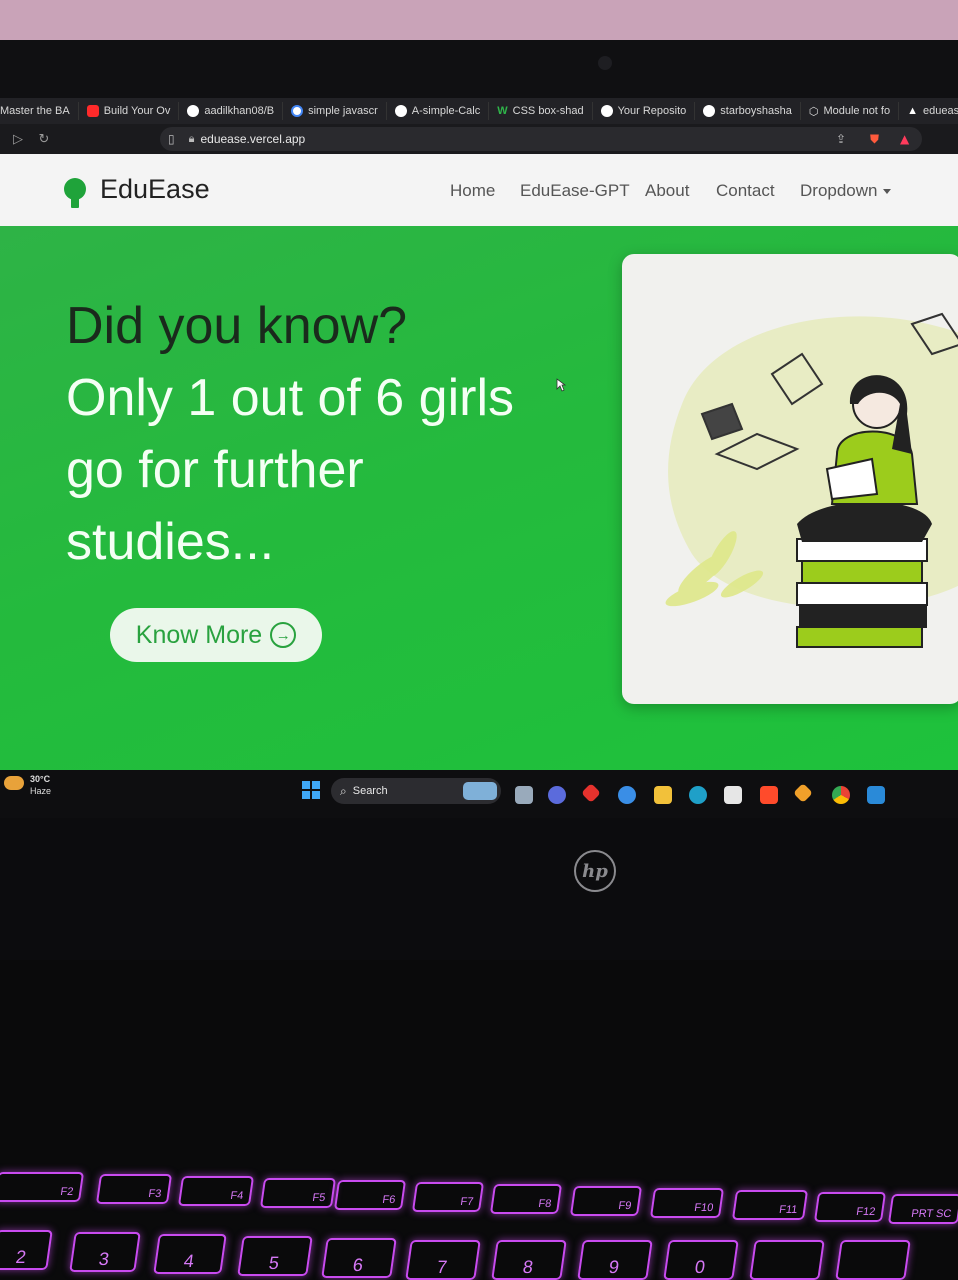 This screenshot has height=1280, width=958. I want to click on key-2: 2, so click(26, 1250).